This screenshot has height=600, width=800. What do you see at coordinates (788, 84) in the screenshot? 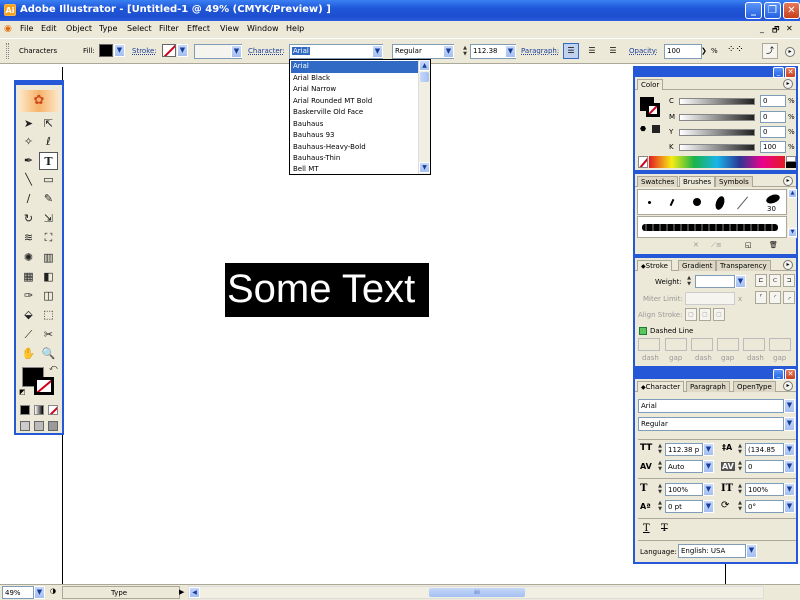
I see `color-panel-menu-icon: ▸` at bounding box center [788, 84].